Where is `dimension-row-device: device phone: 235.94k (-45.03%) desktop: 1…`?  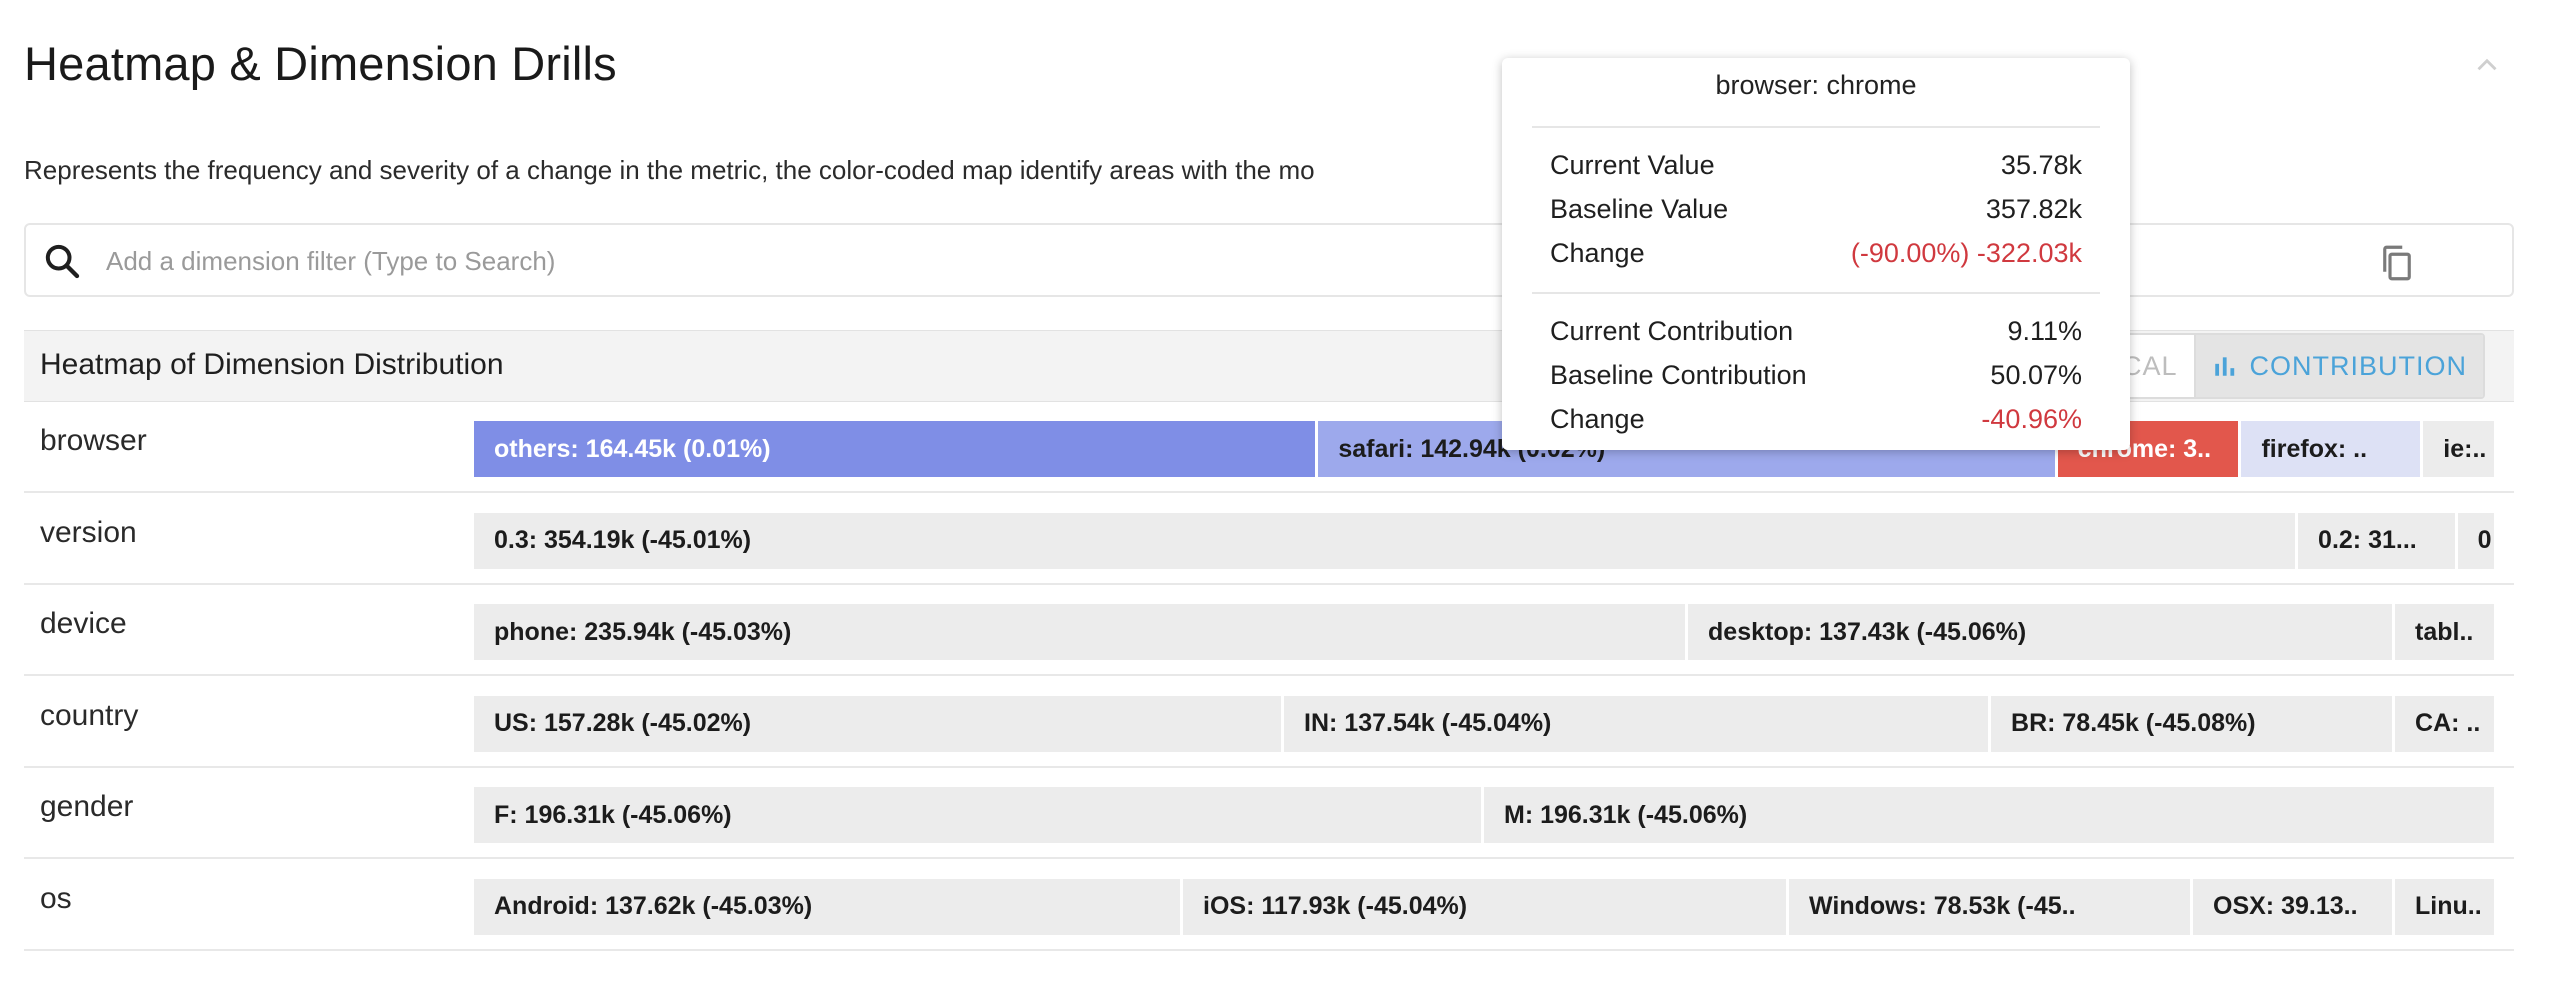
dimension-row-device: device phone: 235.94k (-45.03%) desktop: 1… is located at coordinates (1269, 630).